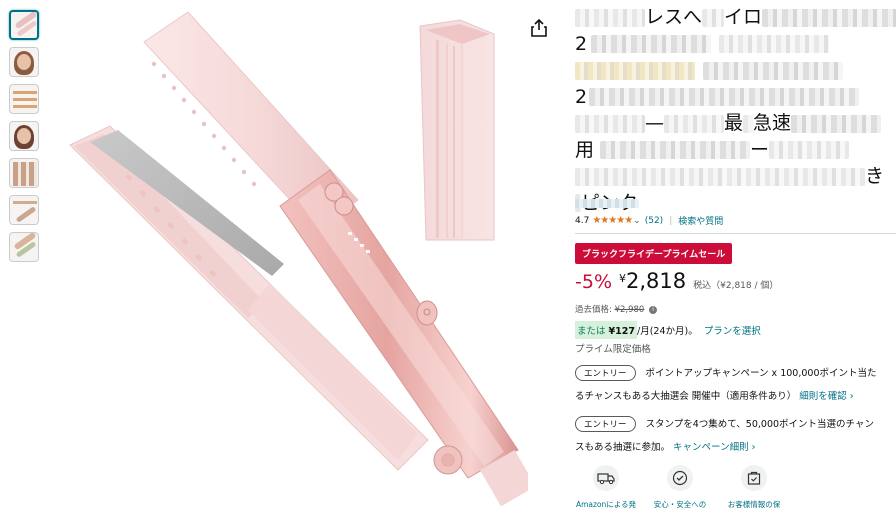 The width and height of the screenshot is (896, 513). Describe the element at coordinates (637, 221) in the screenshot. I see `chevron-down-icon: ⌄` at that location.